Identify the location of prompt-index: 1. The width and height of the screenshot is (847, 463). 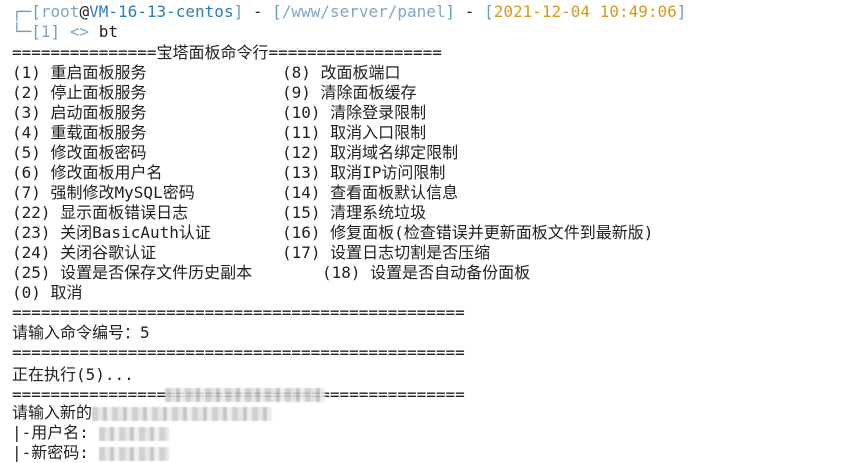
(45, 31).